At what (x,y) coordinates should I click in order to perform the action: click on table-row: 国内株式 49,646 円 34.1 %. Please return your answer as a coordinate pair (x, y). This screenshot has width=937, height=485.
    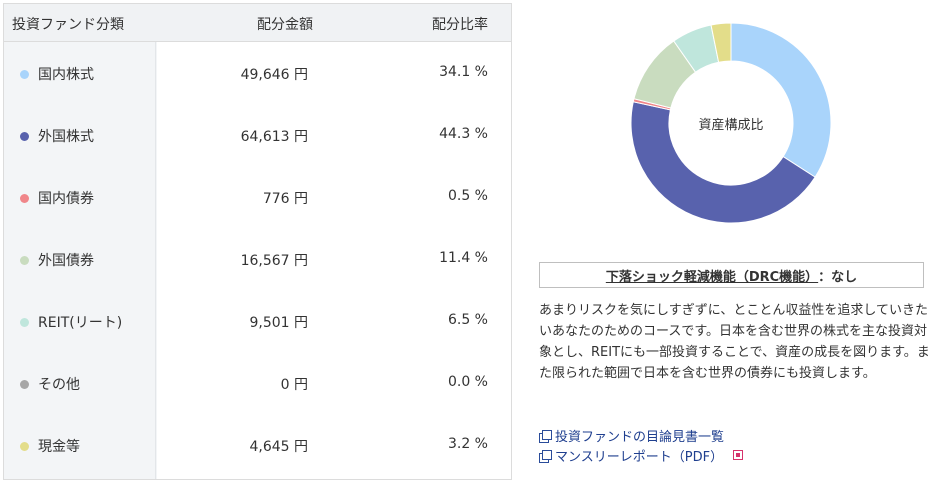
    Looking at the image, I should click on (257, 73).